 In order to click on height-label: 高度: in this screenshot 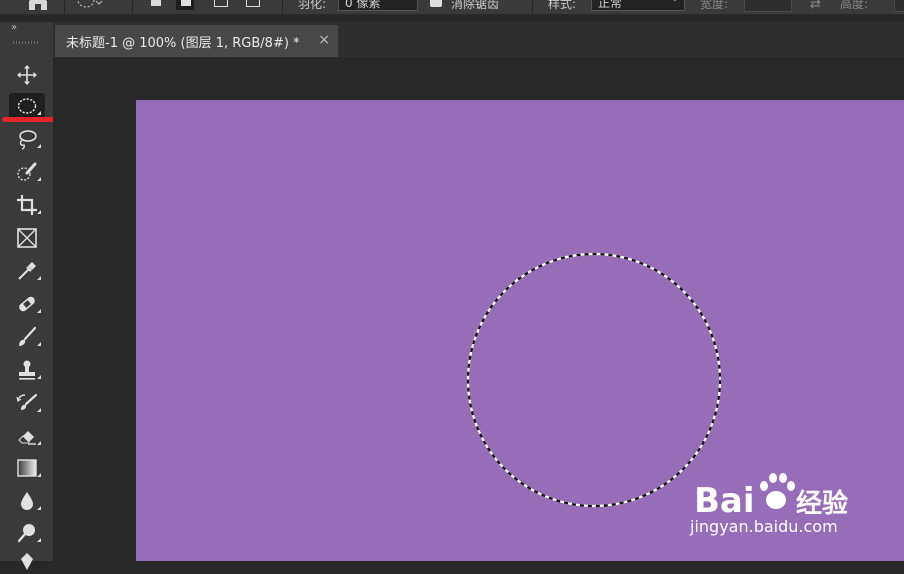, I will do `click(854, 5)`.